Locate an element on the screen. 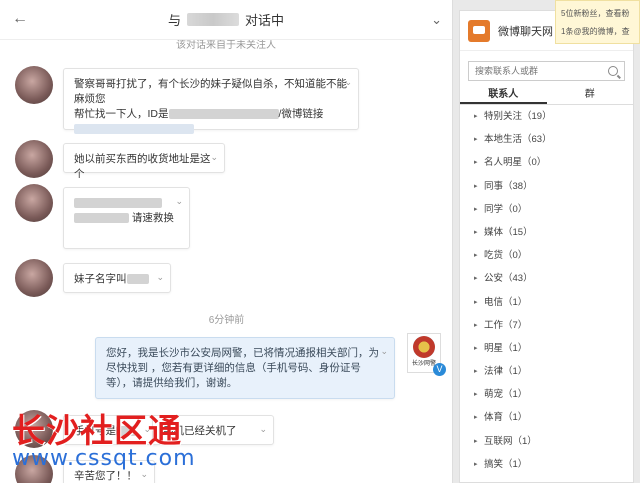 The height and width of the screenshot is (483, 640). group-item: ▸ 同事（38） is located at coordinates (546, 186).